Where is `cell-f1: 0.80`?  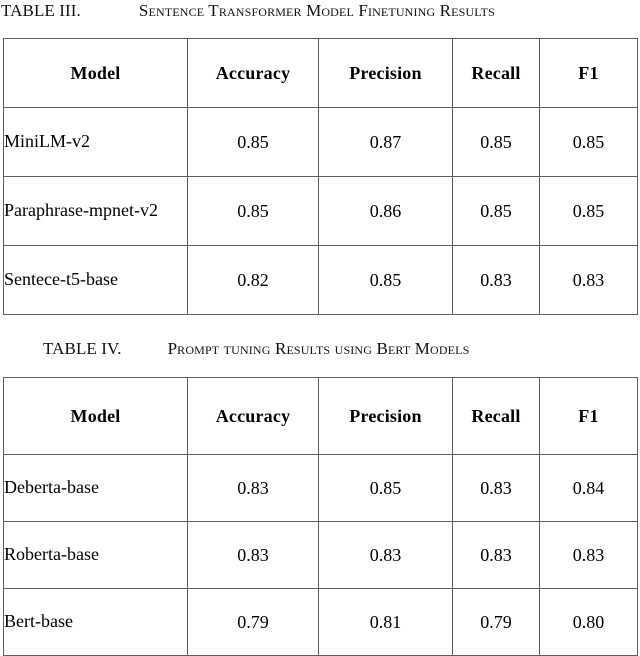
cell-f1: 0.80 is located at coordinates (588, 622).